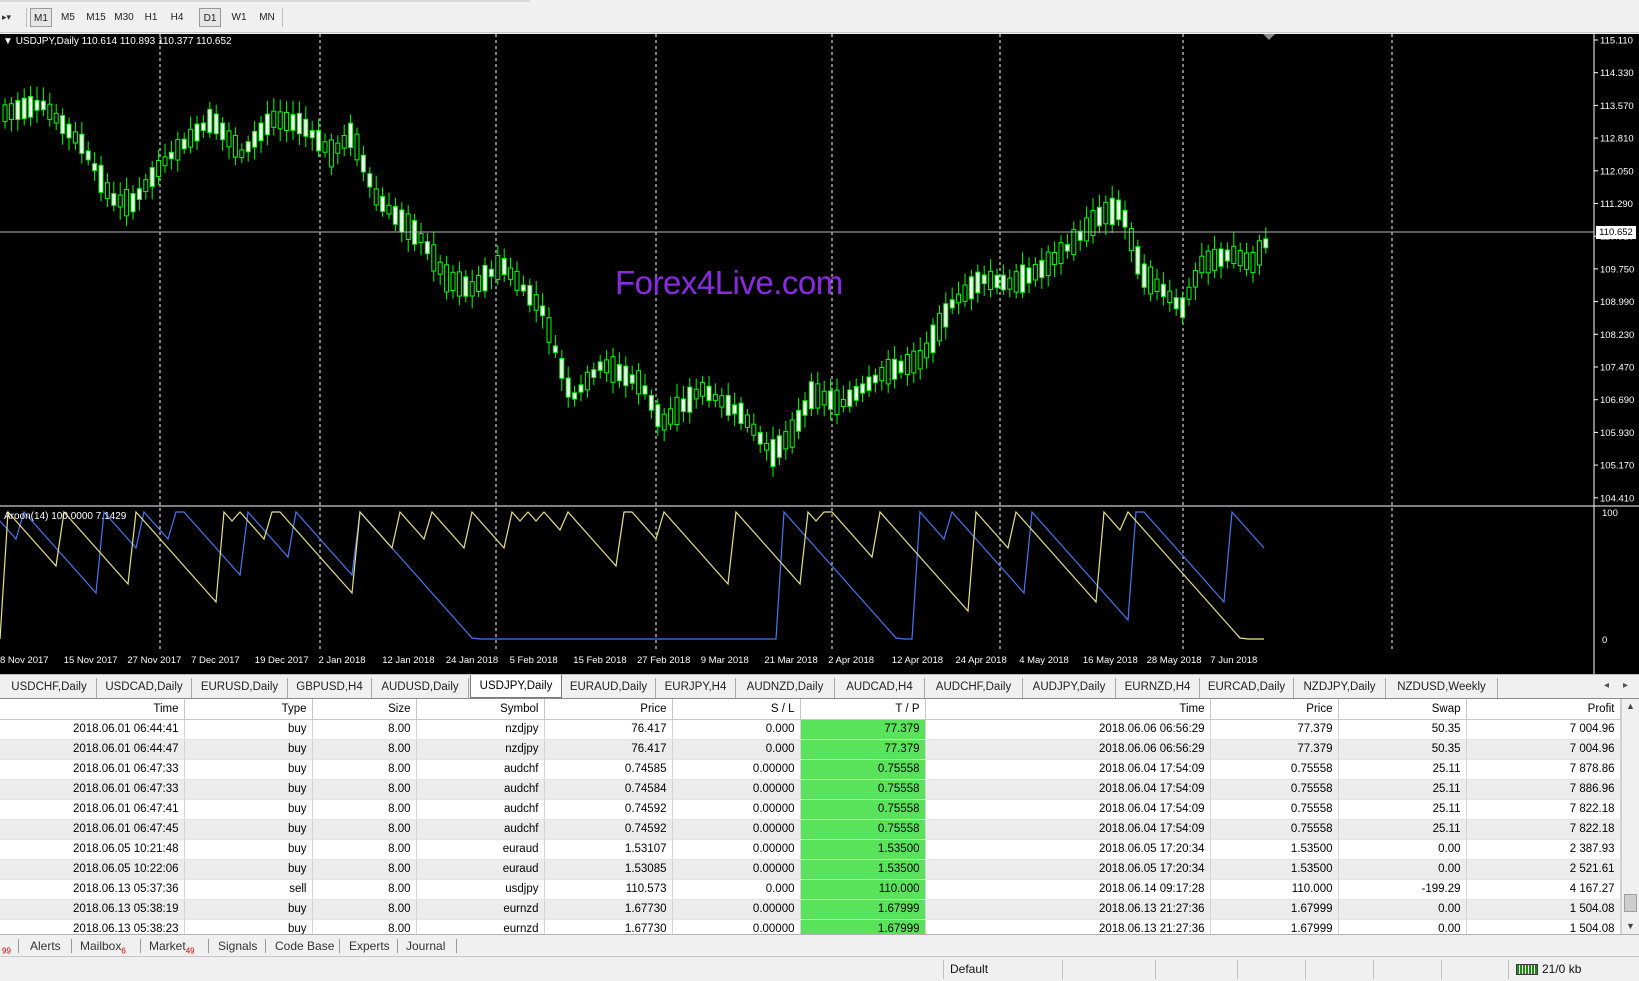 Image resolution: width=1639 pixels, height=981 pixels. Describe the element at coordinates (124, 17) in the screenshot. I see `timeframe-button-m30: M30` at that location.